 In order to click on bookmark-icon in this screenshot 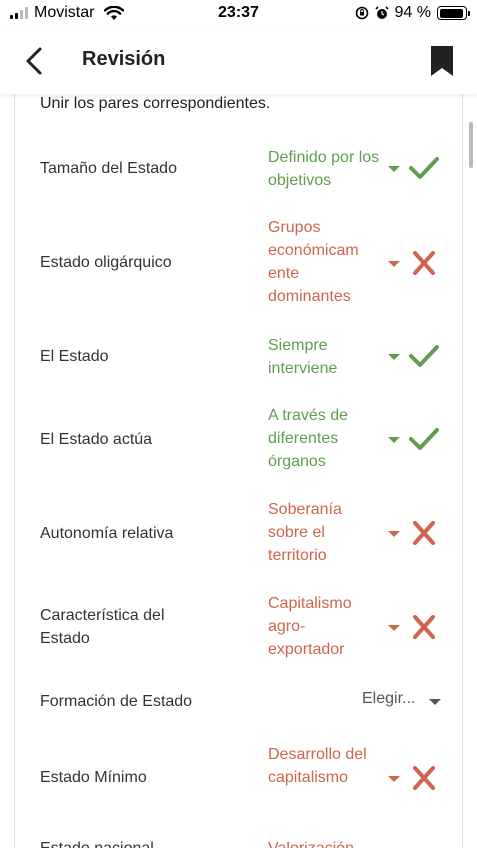, I will do `click(442, 61)`.